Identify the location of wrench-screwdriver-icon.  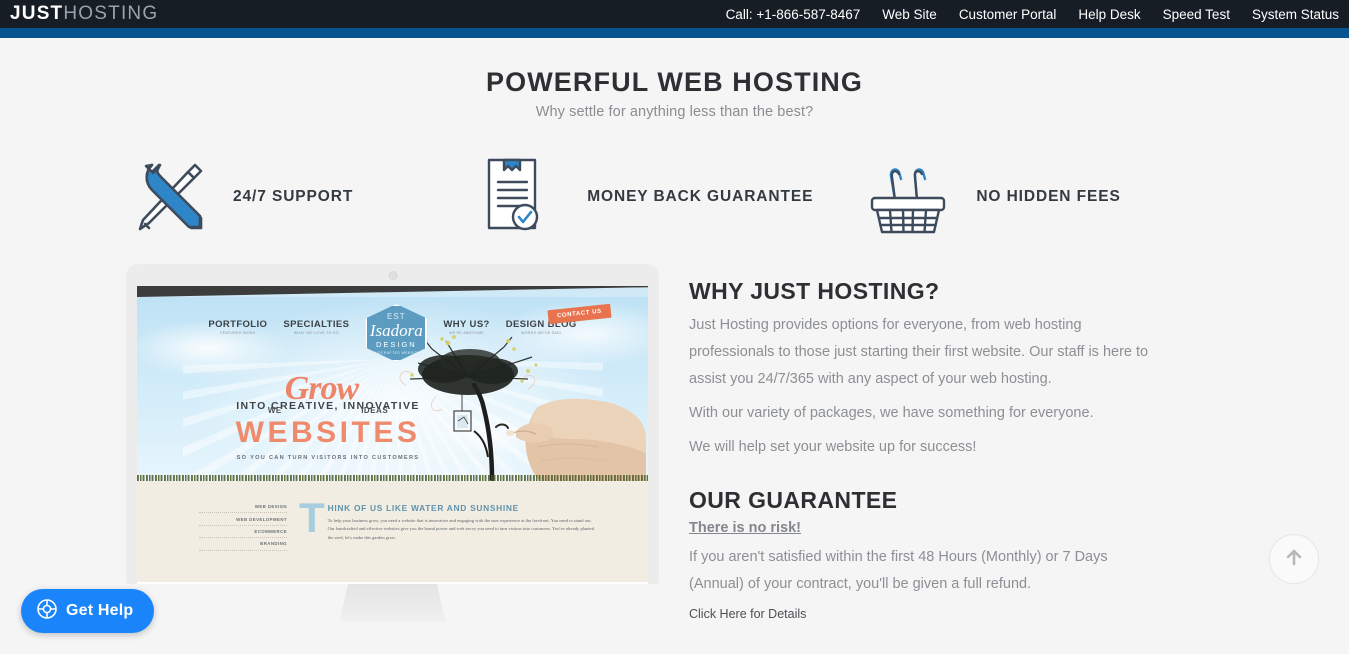
(169, 196).